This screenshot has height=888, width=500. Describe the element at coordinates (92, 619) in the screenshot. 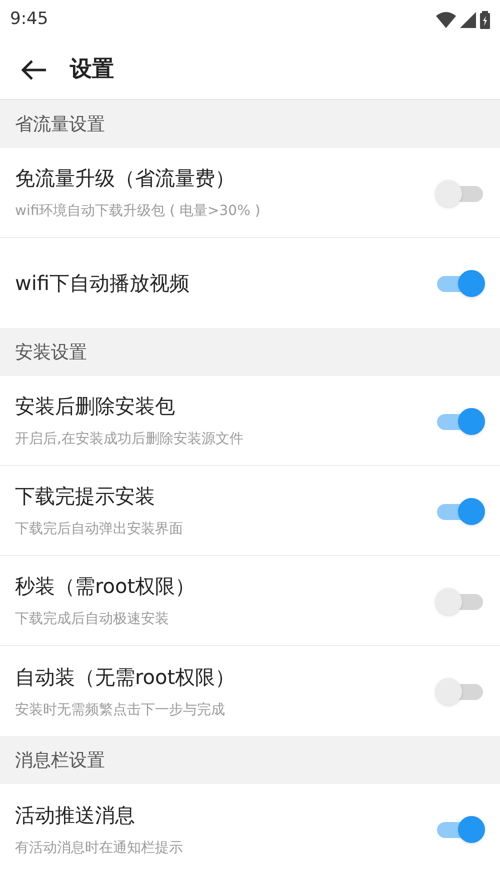

I see `setting-description: 下载完成后自动极速安装` at that location.